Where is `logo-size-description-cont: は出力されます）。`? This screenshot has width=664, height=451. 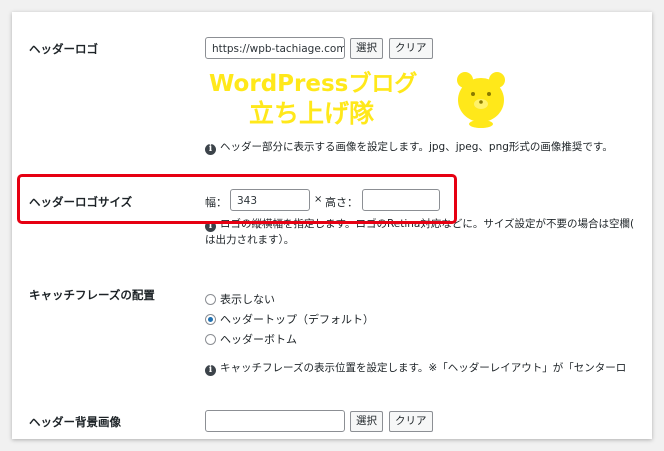 logo-size-description-cont: は出力されます）。 is located at coordinates (250, 240).